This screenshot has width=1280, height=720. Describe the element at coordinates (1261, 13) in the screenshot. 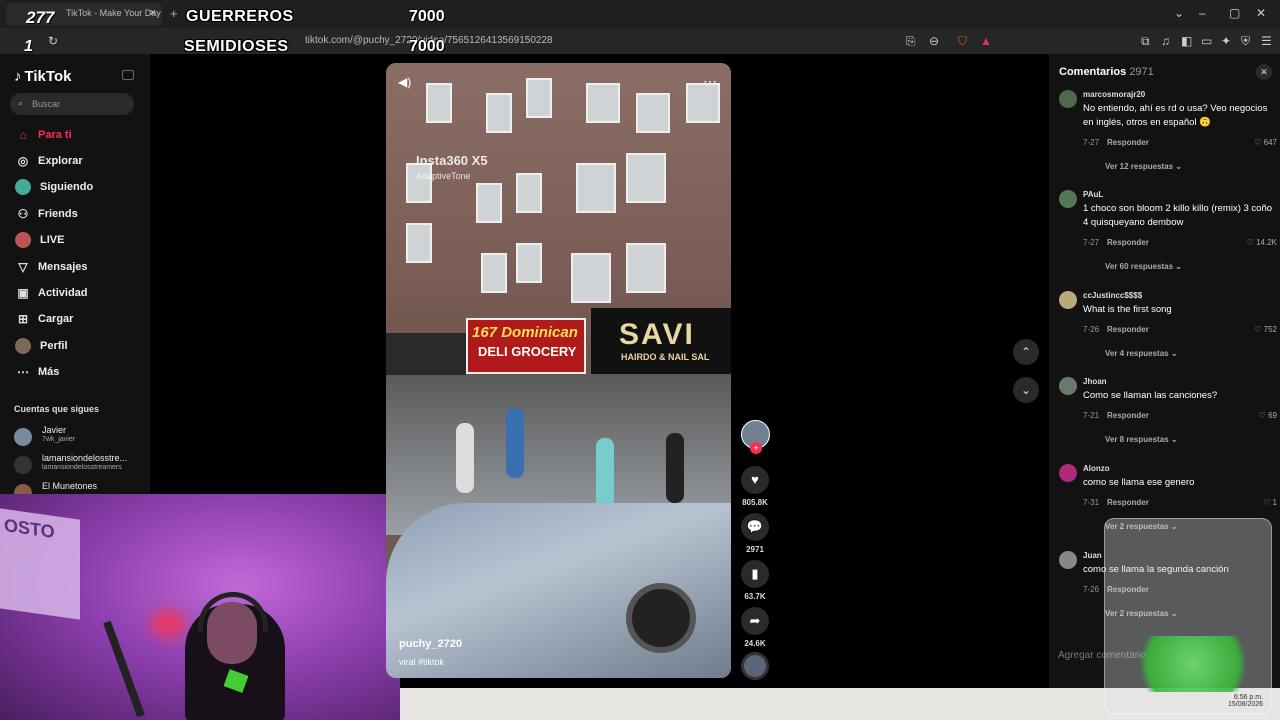

I see `window-close-icon: ✕` at that location.